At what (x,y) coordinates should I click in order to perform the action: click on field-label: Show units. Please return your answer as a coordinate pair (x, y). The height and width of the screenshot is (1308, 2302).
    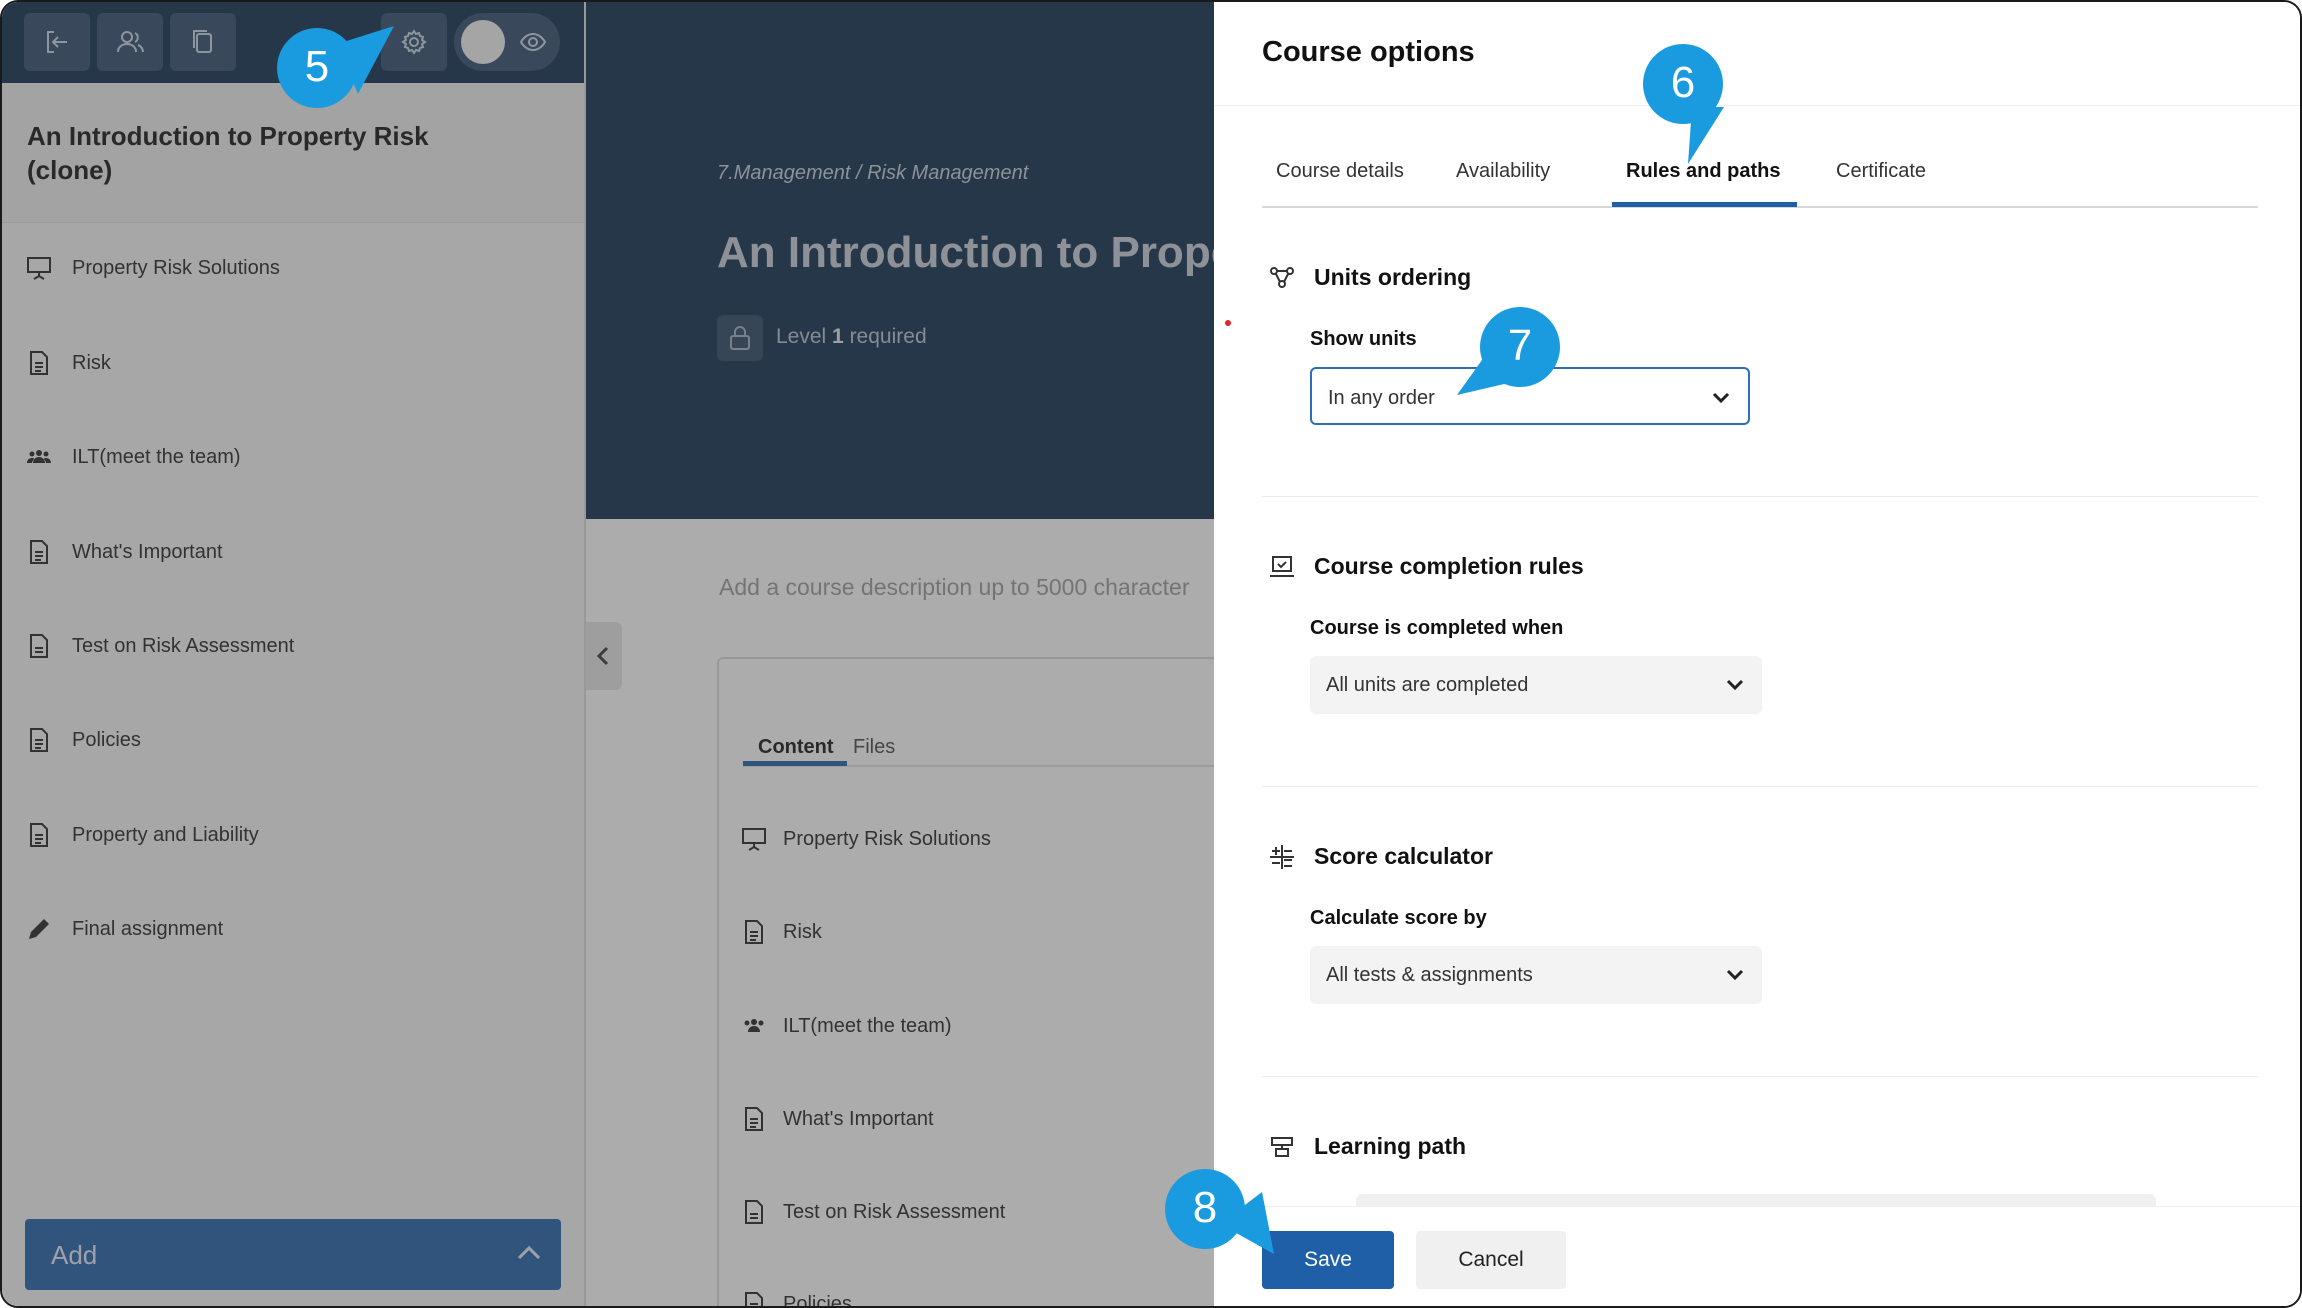
    Looking at the image, I should click on (1363, 339).